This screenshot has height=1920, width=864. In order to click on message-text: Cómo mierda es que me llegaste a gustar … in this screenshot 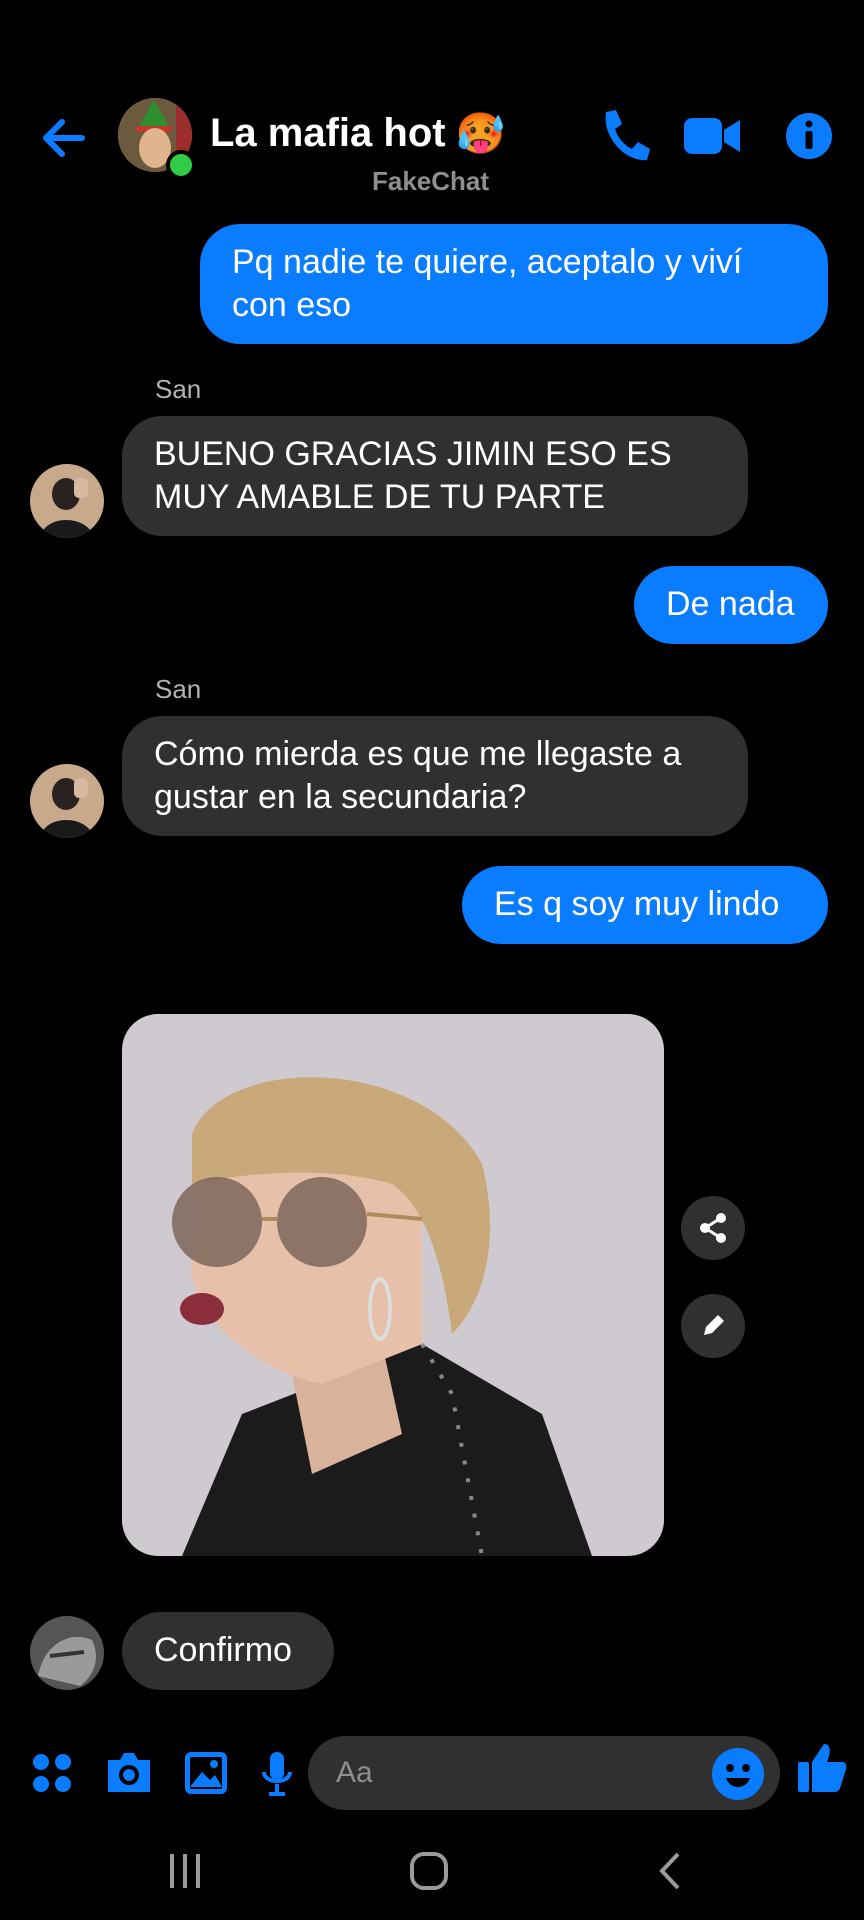, I will do `click(418, 775)`.